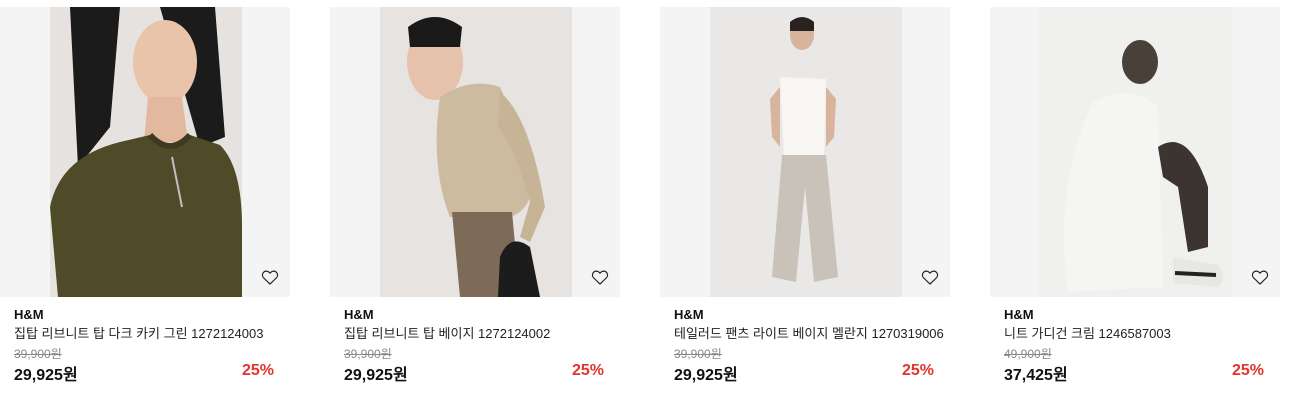 Image resolution: width=1289 pixels, height=404 pixels. I want to click on product-photo-tailored-pants, so click(806, 152).